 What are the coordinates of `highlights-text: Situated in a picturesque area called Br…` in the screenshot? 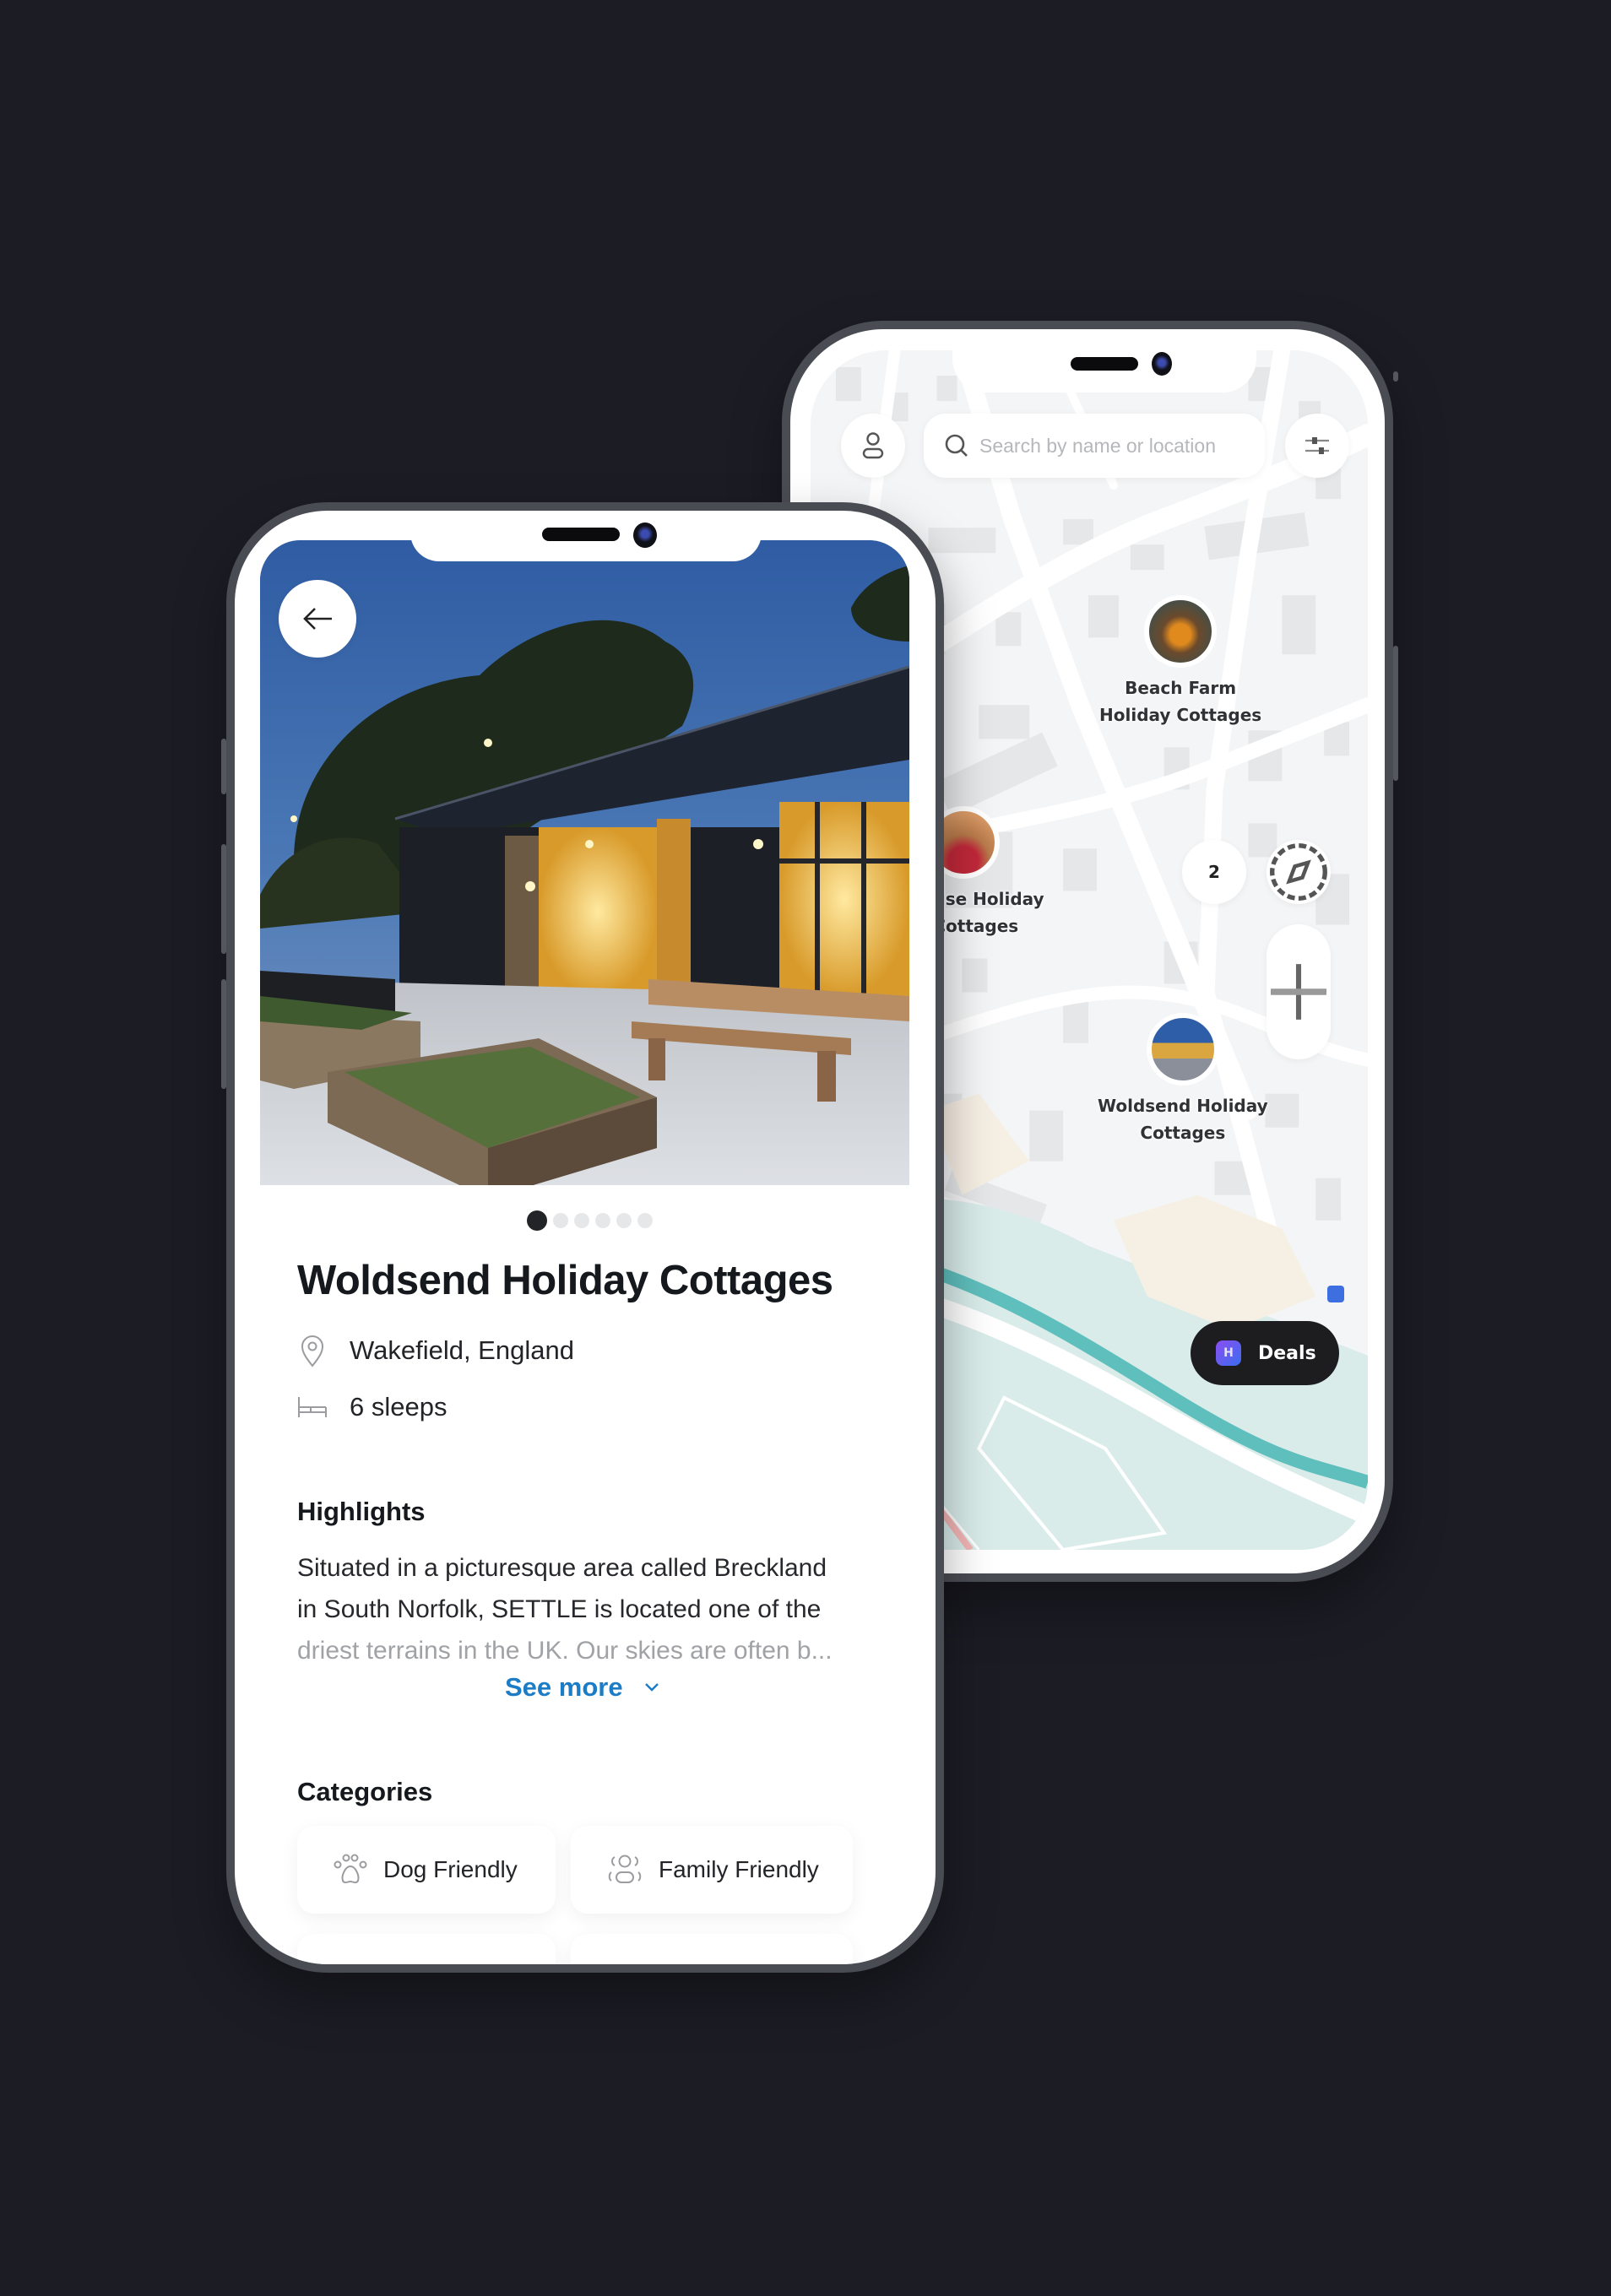 It's located at (565, 1609).